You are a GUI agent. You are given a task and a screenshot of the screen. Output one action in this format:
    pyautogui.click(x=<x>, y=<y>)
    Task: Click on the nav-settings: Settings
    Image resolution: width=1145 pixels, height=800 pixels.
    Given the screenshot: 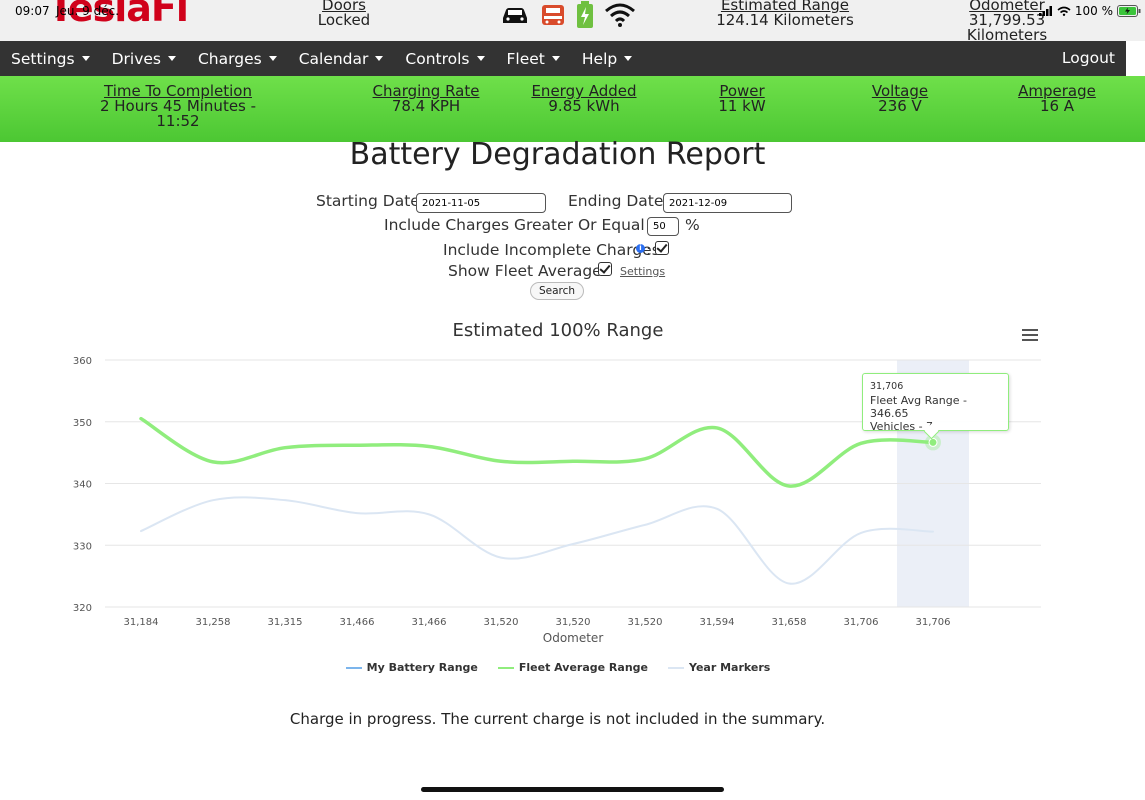 What is the action you would take?
    pyautogui.click(x=50, y=59)
    